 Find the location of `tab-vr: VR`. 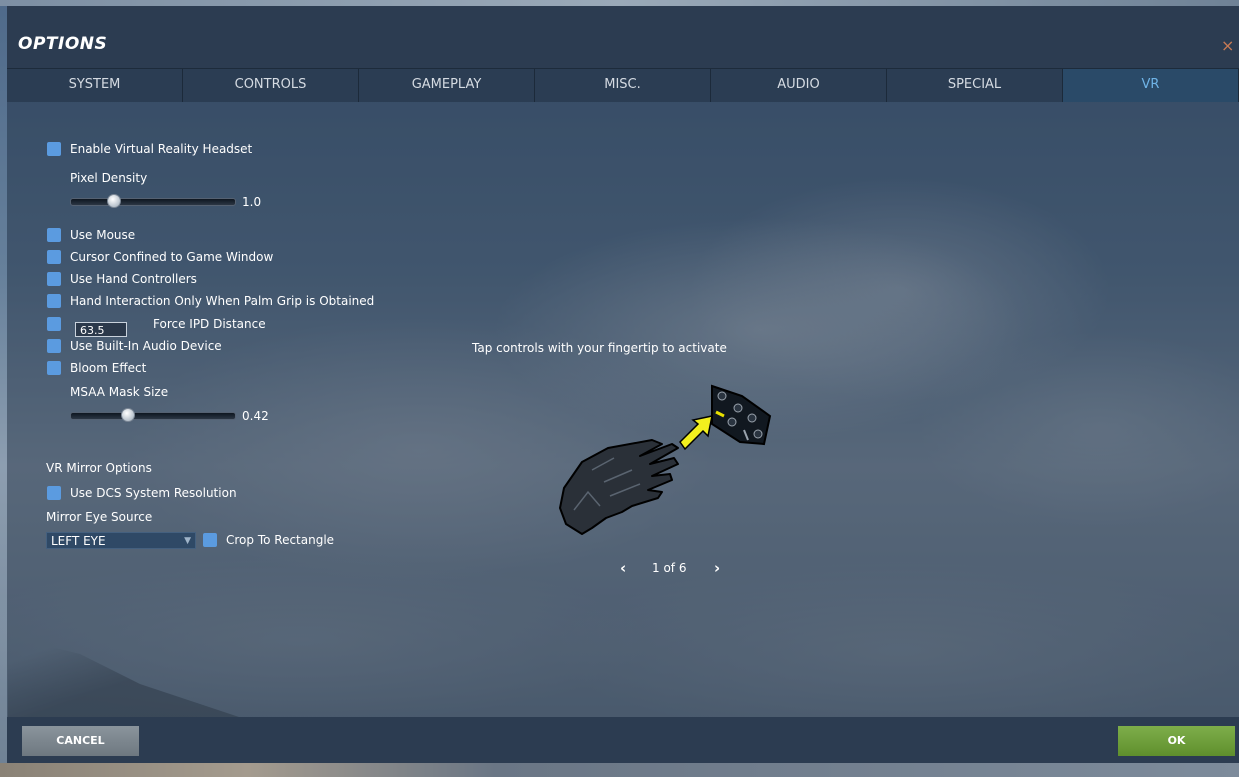

tab-vr: VR is located at coordinates (1151, 85).